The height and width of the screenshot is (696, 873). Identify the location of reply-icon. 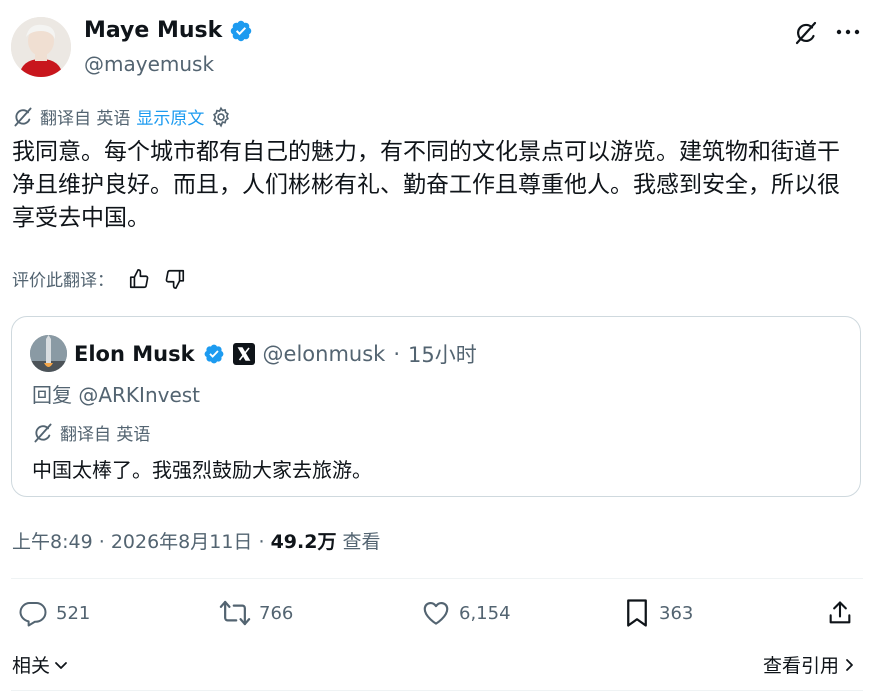
(33, 613).